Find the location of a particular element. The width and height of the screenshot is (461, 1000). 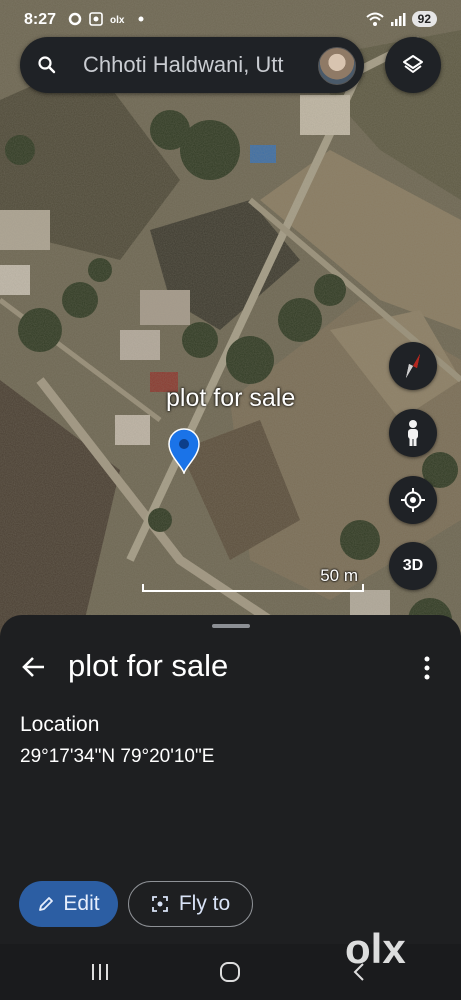

home-icon is located at coordinates (230, 972).